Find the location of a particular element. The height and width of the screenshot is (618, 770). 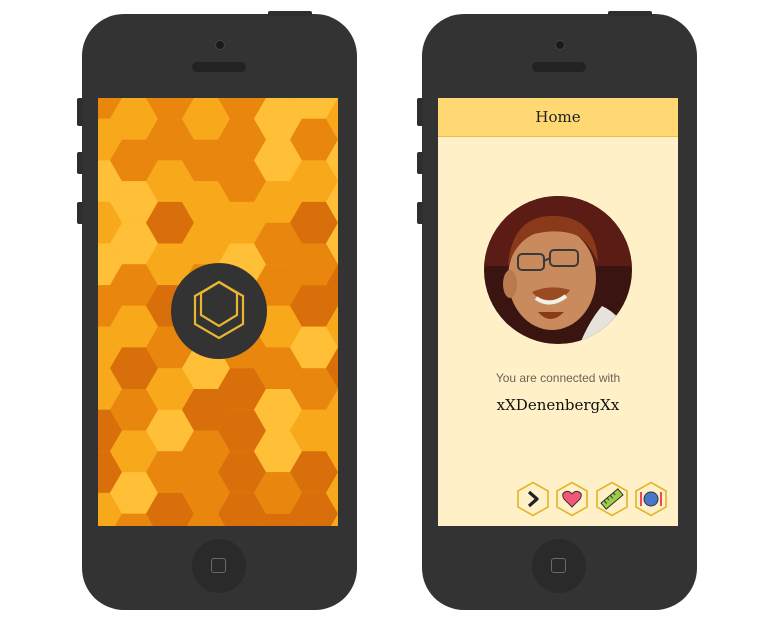

heart-icon is located at coordinates (572, 499).